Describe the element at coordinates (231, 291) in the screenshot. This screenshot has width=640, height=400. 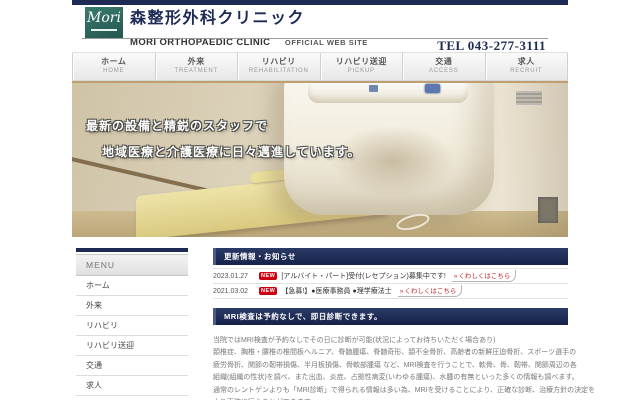
I see `news-date: 2021.03.02` at that location.